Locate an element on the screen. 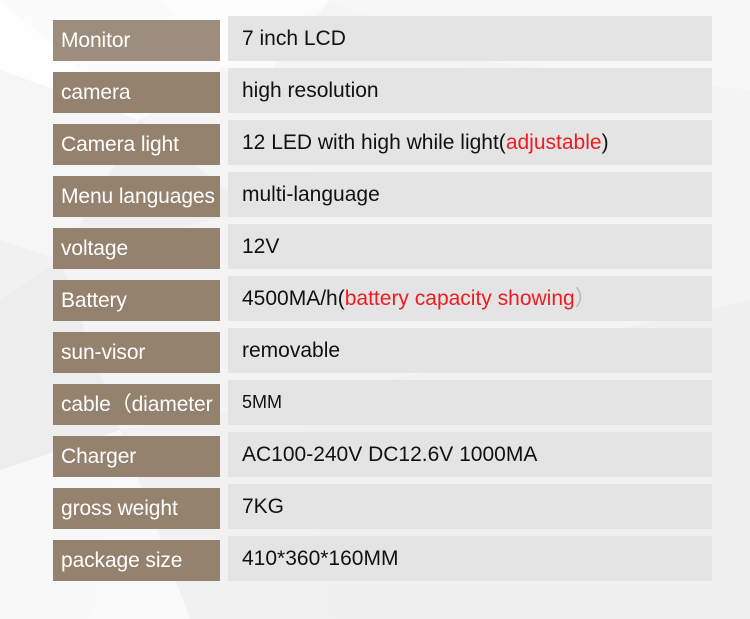 The width and height of the screenshot is (750, 619). spec-value-main: 7 inch LCD is located at coordinates (294, 38).